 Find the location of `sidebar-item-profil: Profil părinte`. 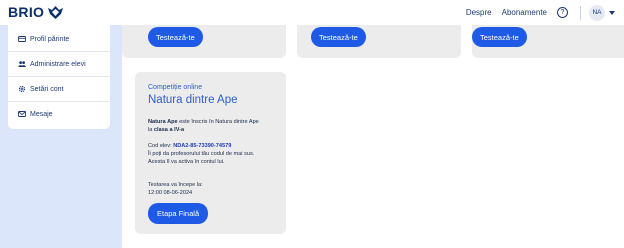

sidebar-item-profil: Profil părinte is located at coordinates (43, 39).